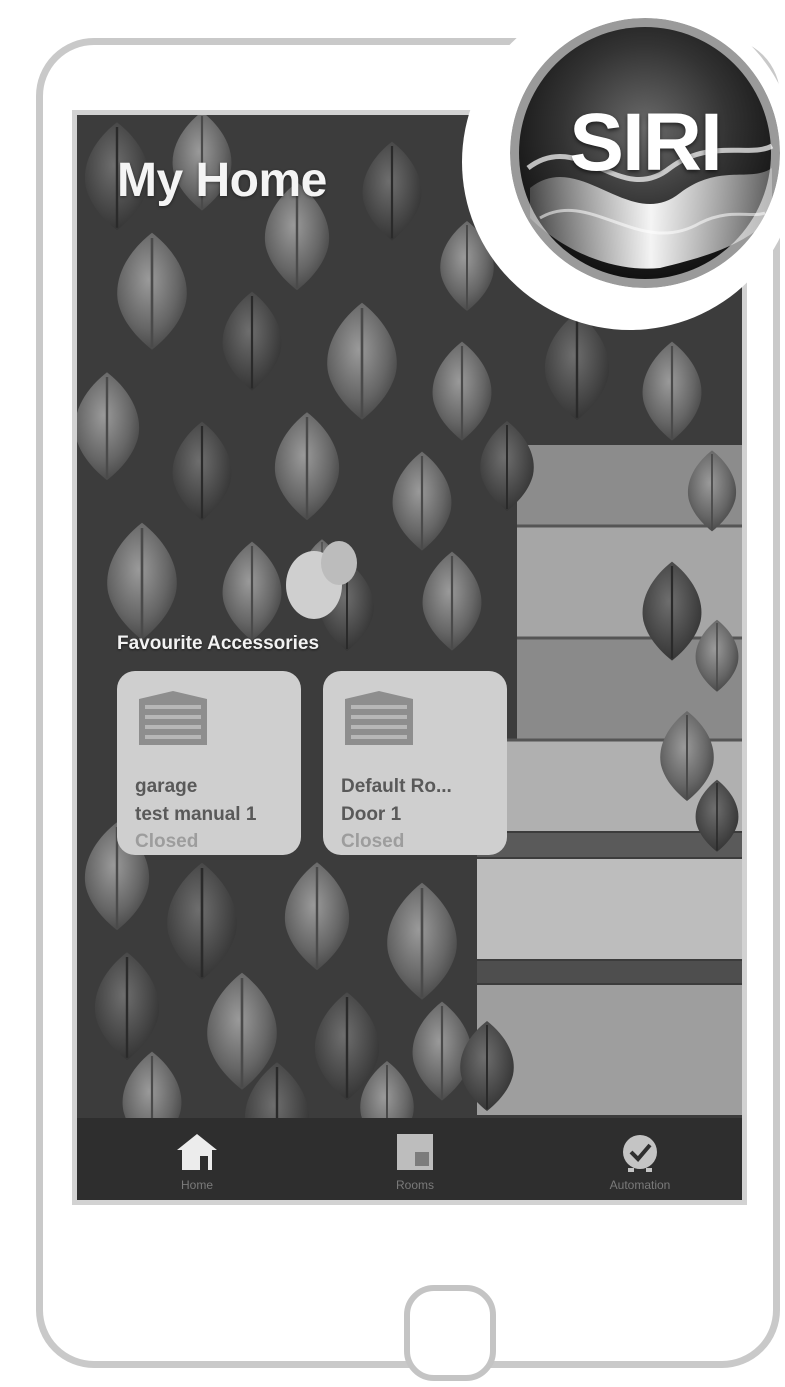 This screenshot has height=1387, width=785. What do you see at coordinates (414, 1185) in the screenshot?
I see `tab-rooms-label: Rooms` at bounding box center [414, 1185].